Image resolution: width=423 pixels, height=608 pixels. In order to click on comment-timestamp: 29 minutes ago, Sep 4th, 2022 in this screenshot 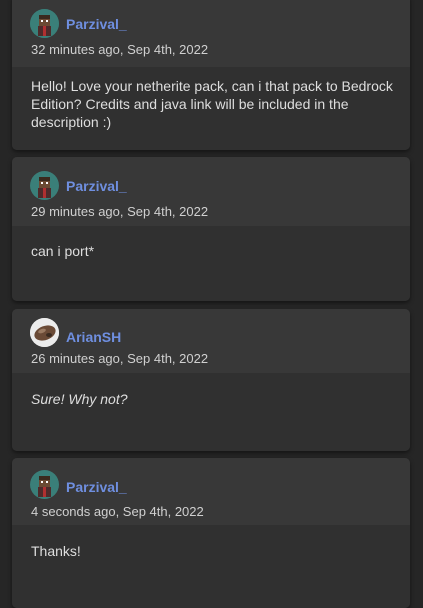, I will do `click(120, 211)`.